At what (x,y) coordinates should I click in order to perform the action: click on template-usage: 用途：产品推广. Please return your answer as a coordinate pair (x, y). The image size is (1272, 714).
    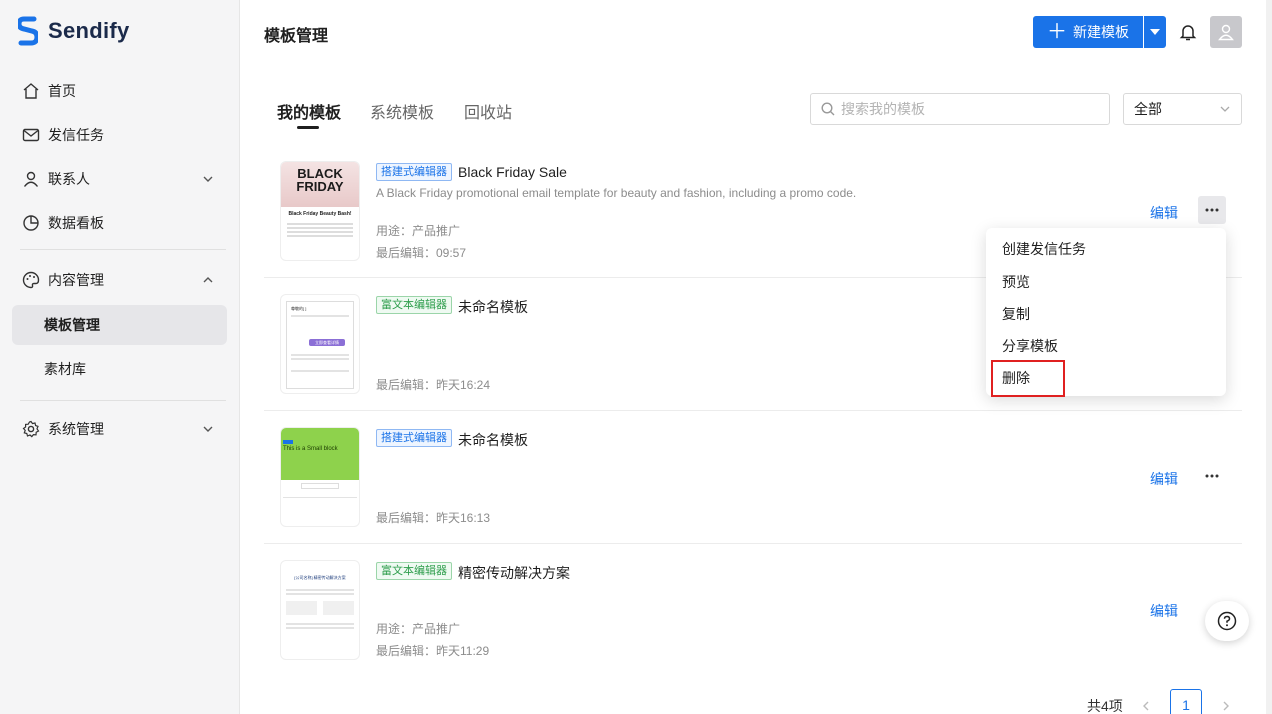
    Looking at the image, I should click on (418, 231).